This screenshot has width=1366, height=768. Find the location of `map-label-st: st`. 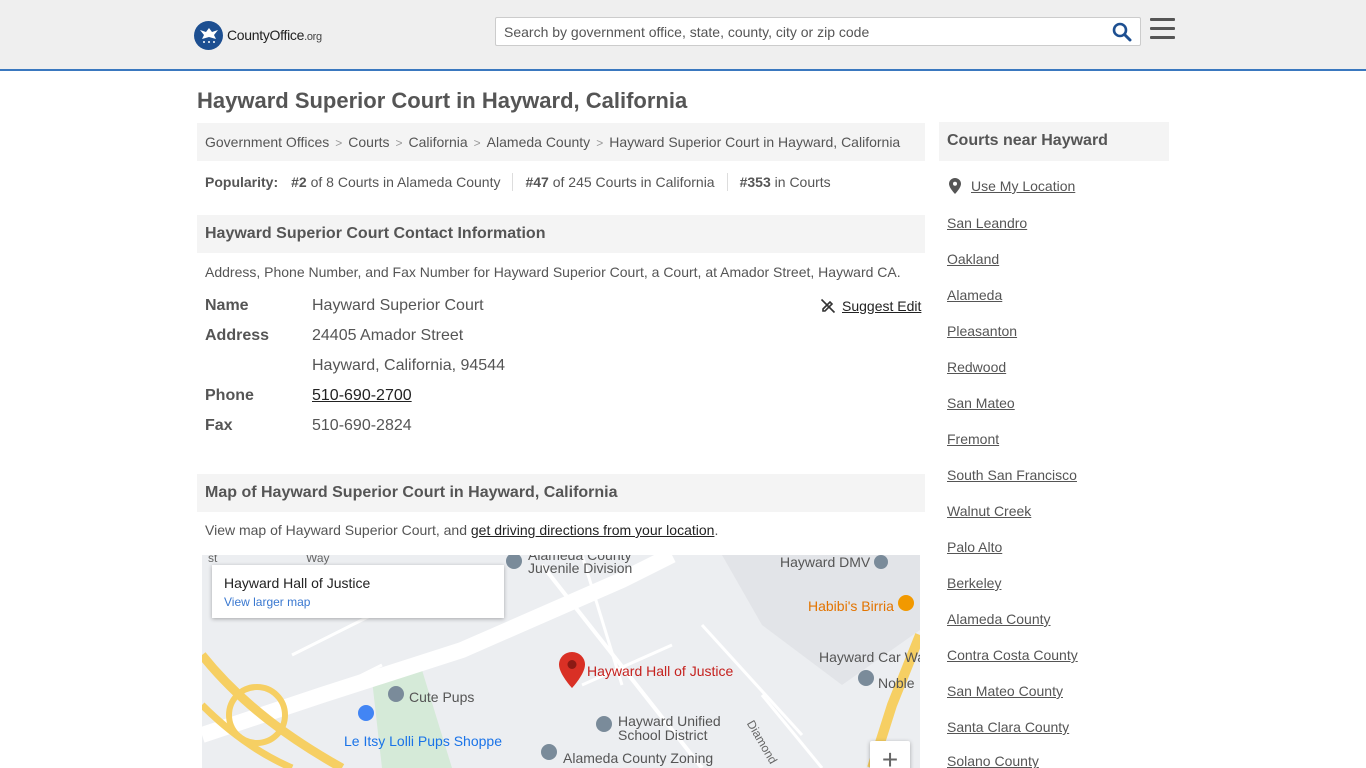

map-label-st: st is located at coordinates (213, 560).